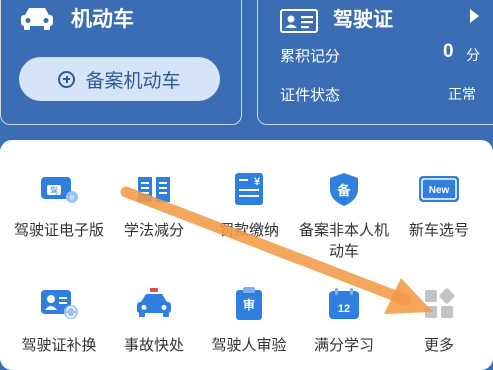  Describe the element at coordinates (67, 79) in the screenshot. I see `plus-circle-icon` at that location.